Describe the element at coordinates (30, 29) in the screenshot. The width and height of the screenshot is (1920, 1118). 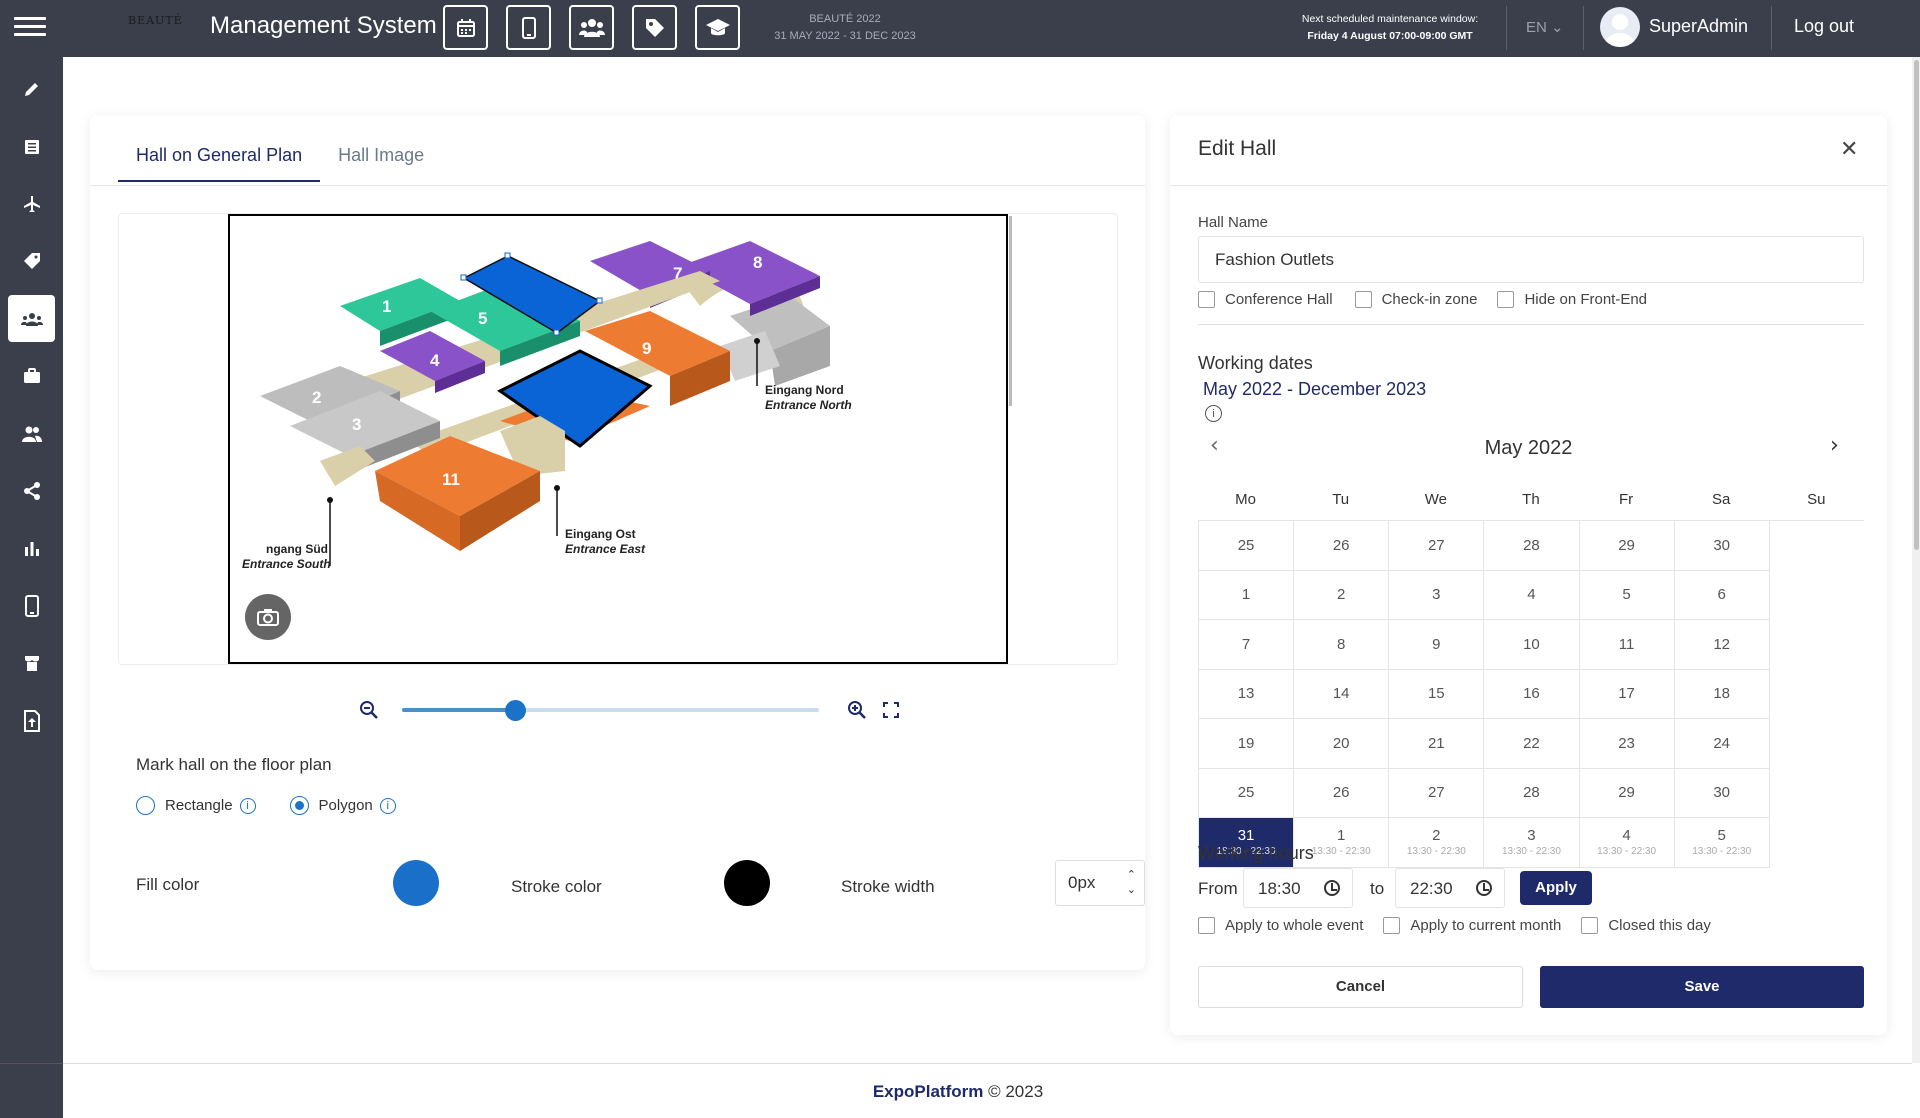
I see `hamburger-menu-icon` at that location.